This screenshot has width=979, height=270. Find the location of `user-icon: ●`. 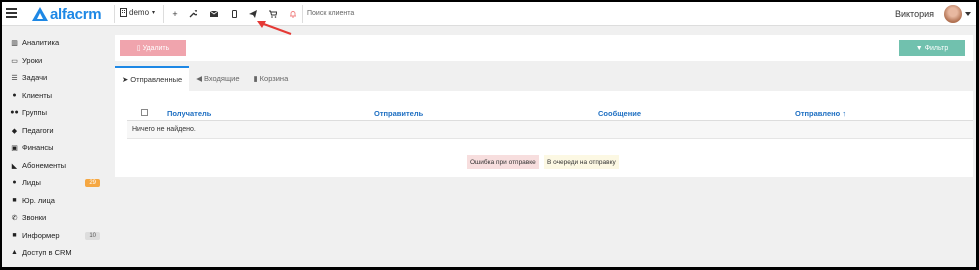

user-icon: ● is located at coordinates (14, 95).